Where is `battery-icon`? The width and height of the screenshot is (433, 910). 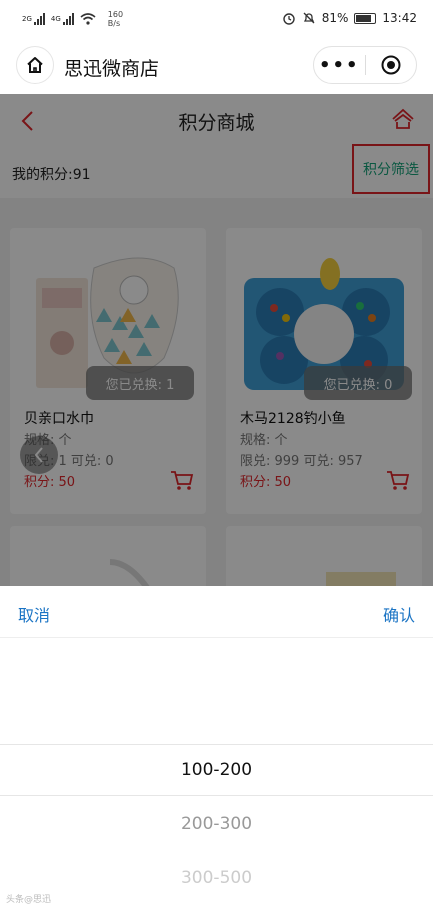
battery-icon is located at coordinates (365, 18).